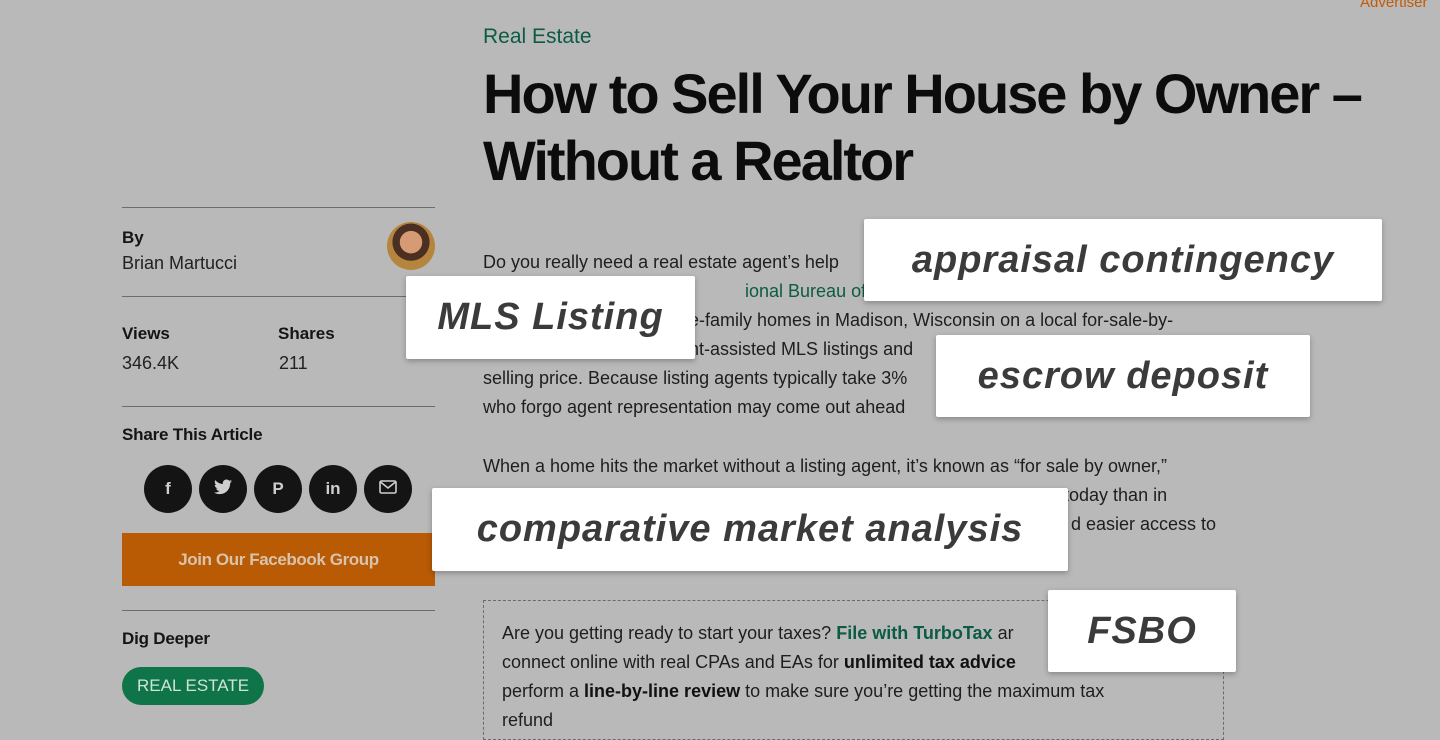 The width and height of the screenshot is (1440, 740). Describe the element at coordinates (306, 333) in the screenshot. I see `shares-label: Shares` at that location.